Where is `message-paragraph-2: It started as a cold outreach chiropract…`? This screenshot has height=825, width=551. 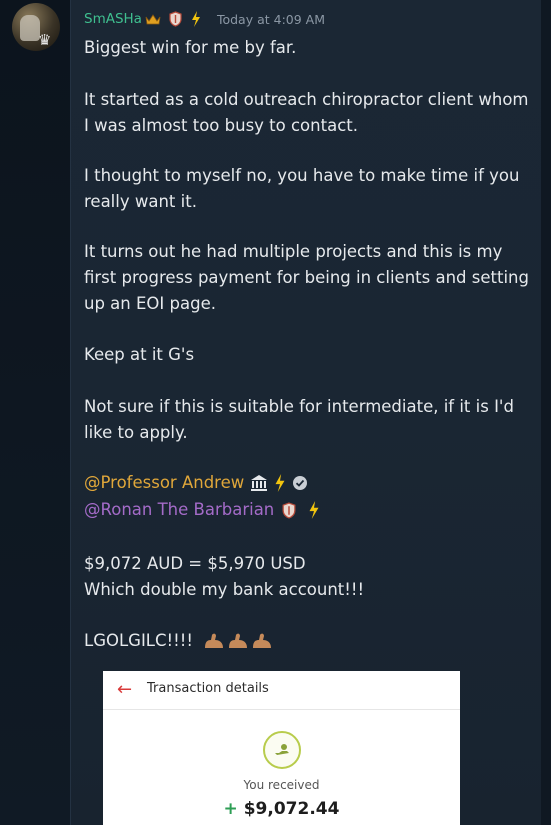
message-paragraph-2: It started as a cold outreach chiropract… is located at coordinates (306, 112).